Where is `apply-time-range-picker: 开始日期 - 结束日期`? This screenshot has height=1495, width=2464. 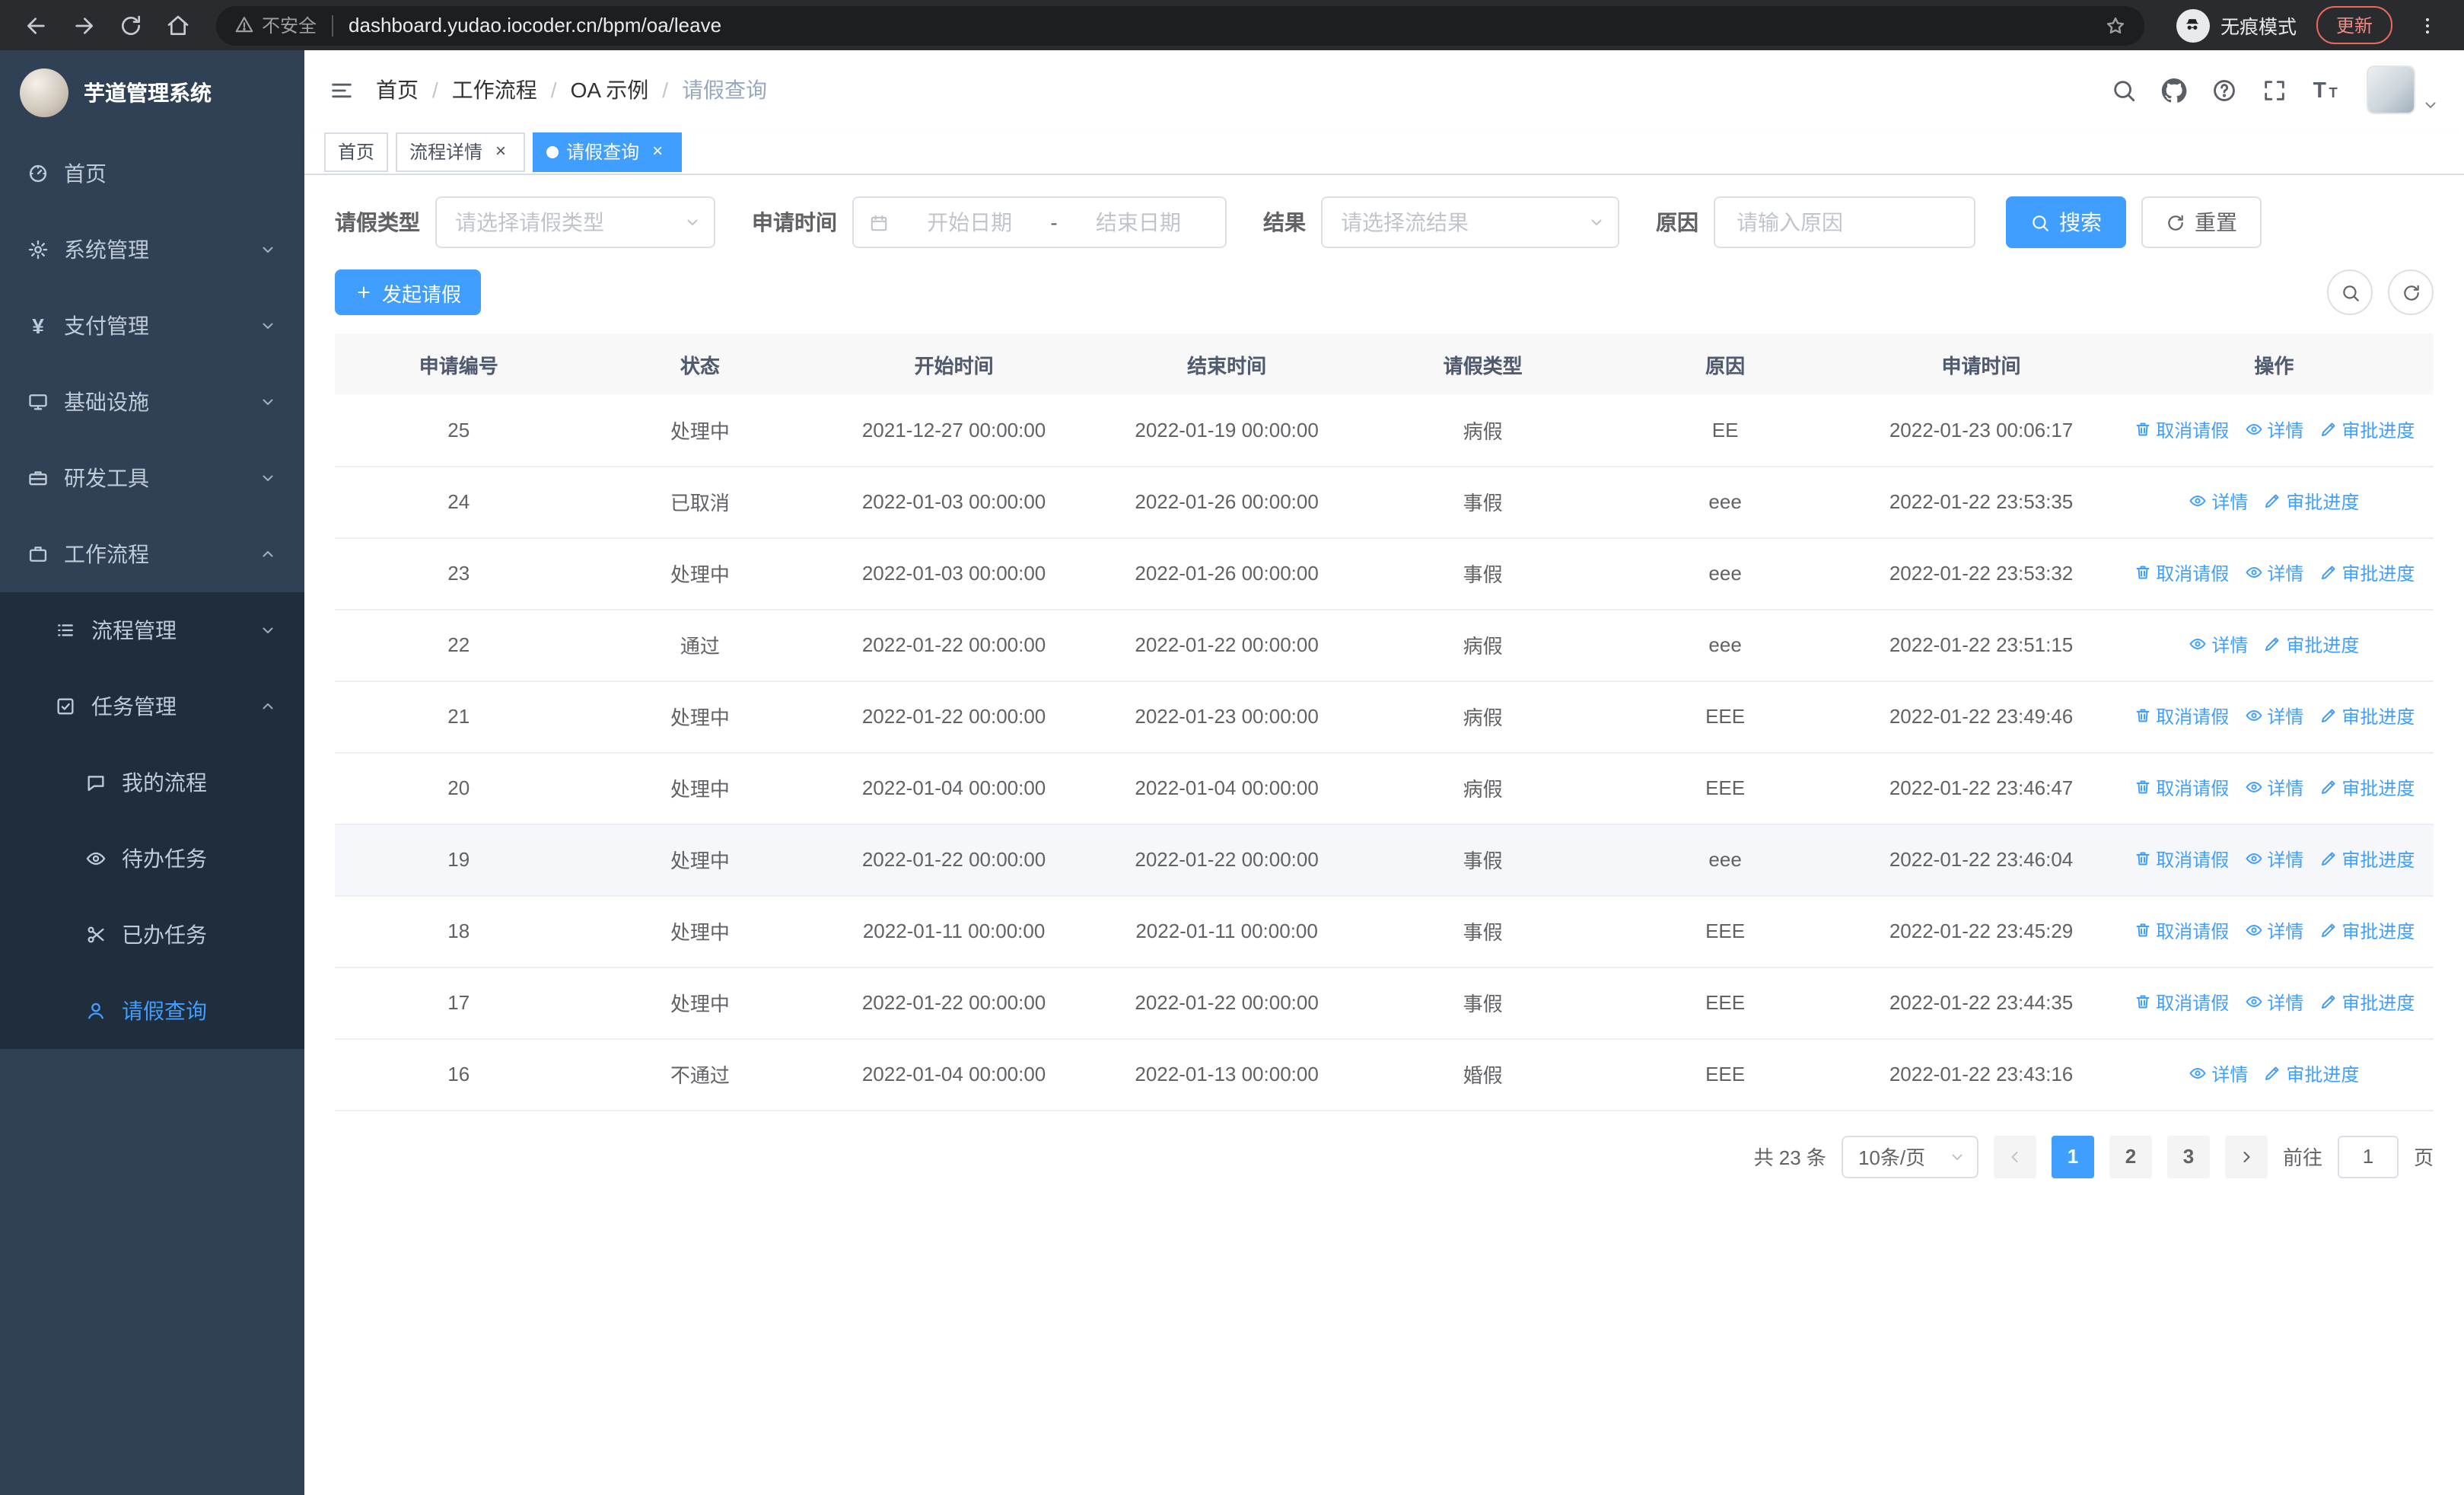 apply-time-range-picker: 开始日期 - 结束日期 is located at coordinates (1039, 222).